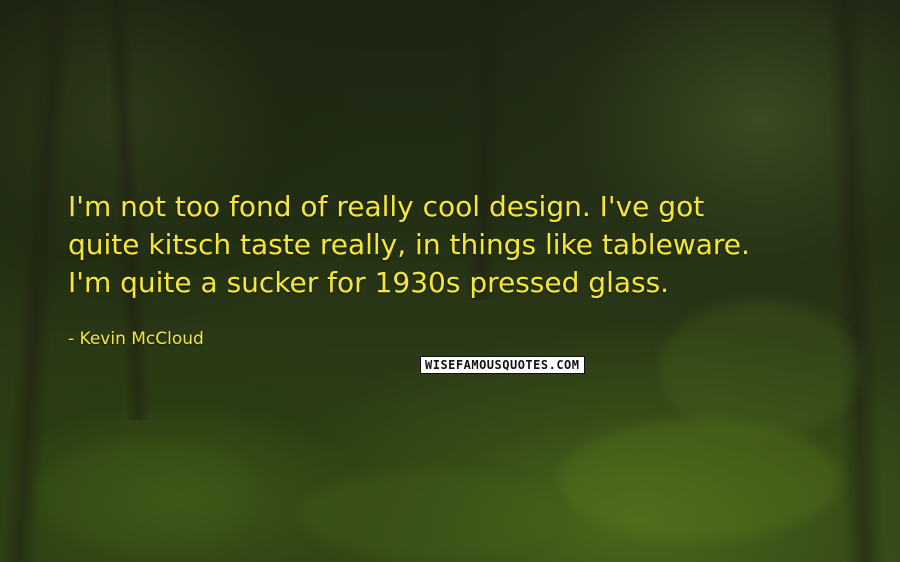 The height and width of the screenshot is (562, 900). What do you see at coordinates (502, 365) in the screenshot?
I see `brand-logo: WISEFAMOUSQUOTES.COM` at bounding box center [502, 365].